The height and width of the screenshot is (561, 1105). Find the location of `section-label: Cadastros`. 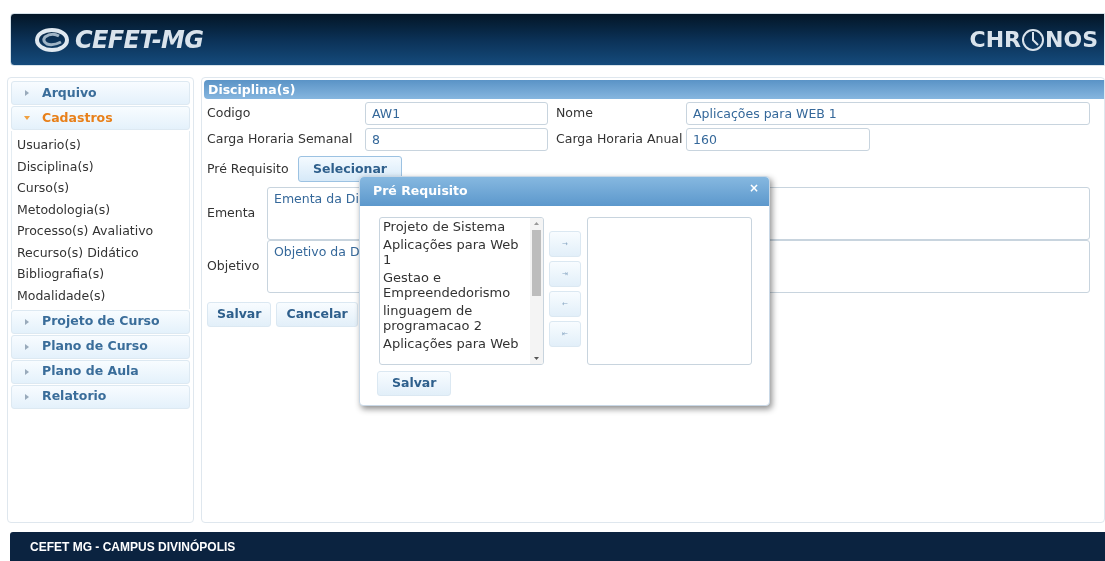

section-label: Cadastros is located at coordinates (77, 117).